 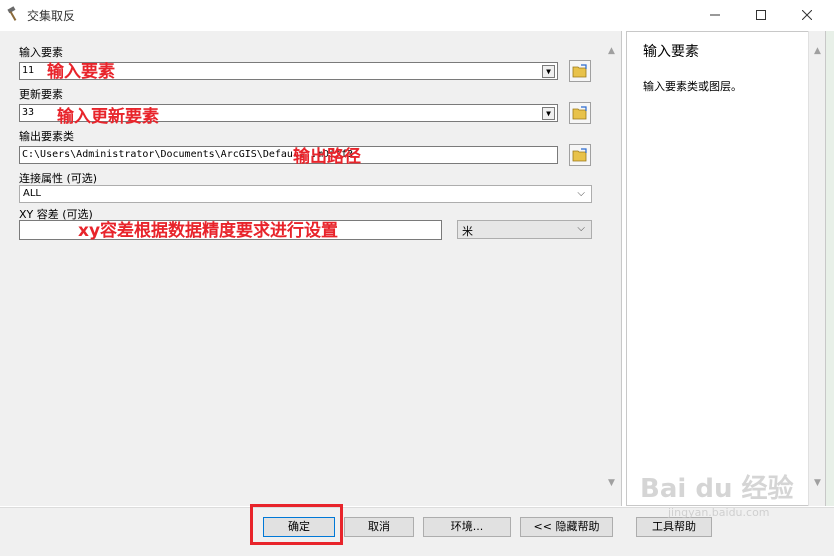 I want to click on title-bar: 交集取反, so click(x=417, y=15).